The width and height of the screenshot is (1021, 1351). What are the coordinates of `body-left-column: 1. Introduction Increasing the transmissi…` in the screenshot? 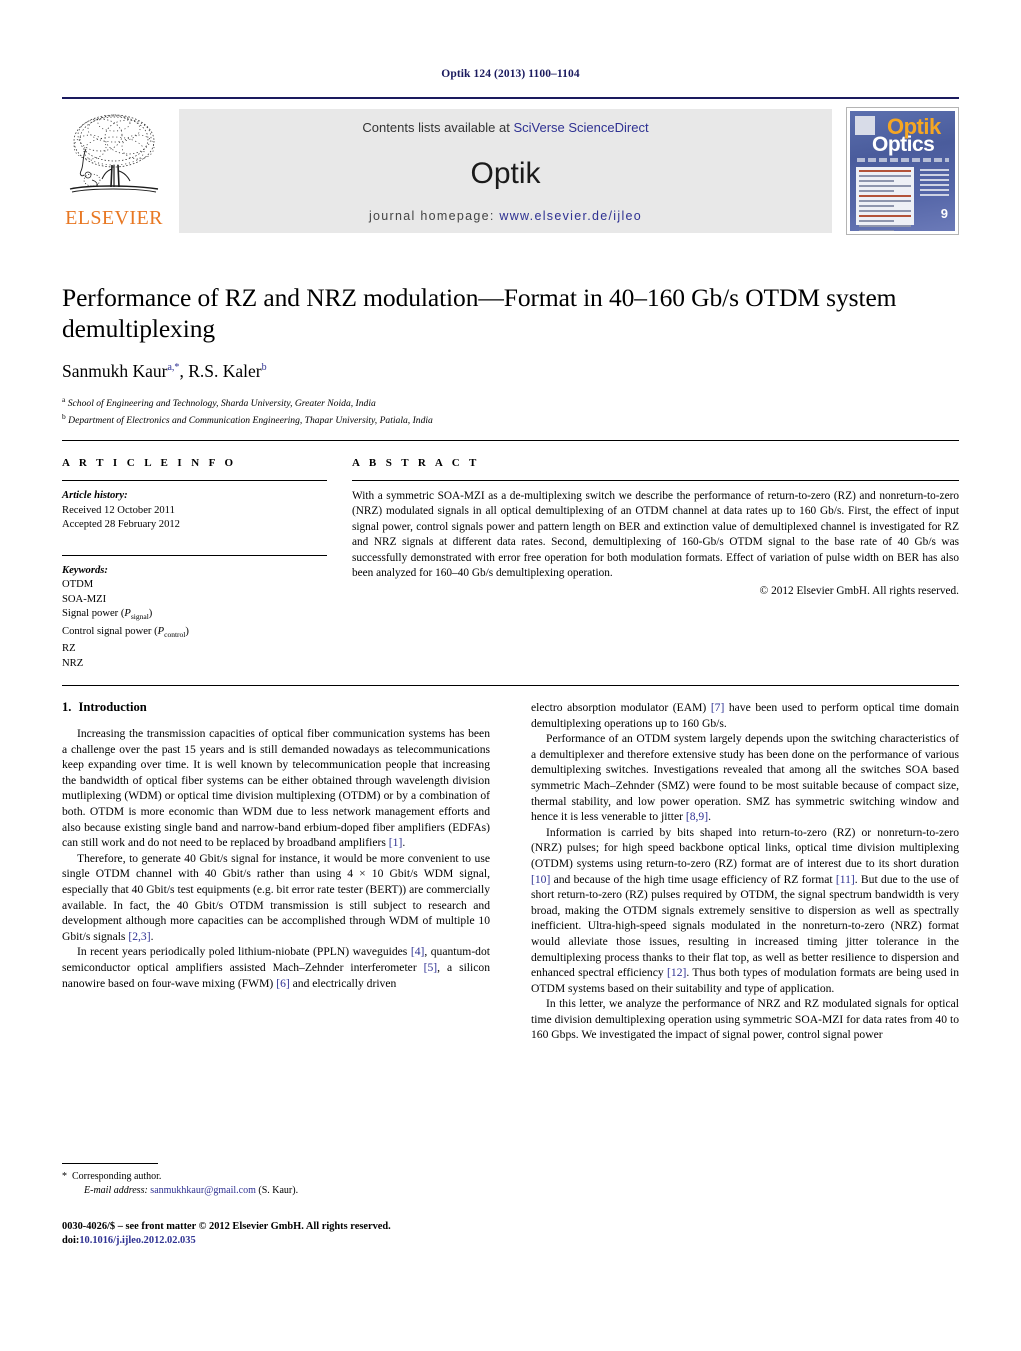 It's located at (276, 871).